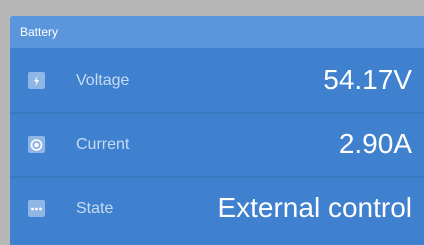 The width and height of the screenshot is (424, 245). I want to click on voltage-label: Voltage, so click(103, 80).